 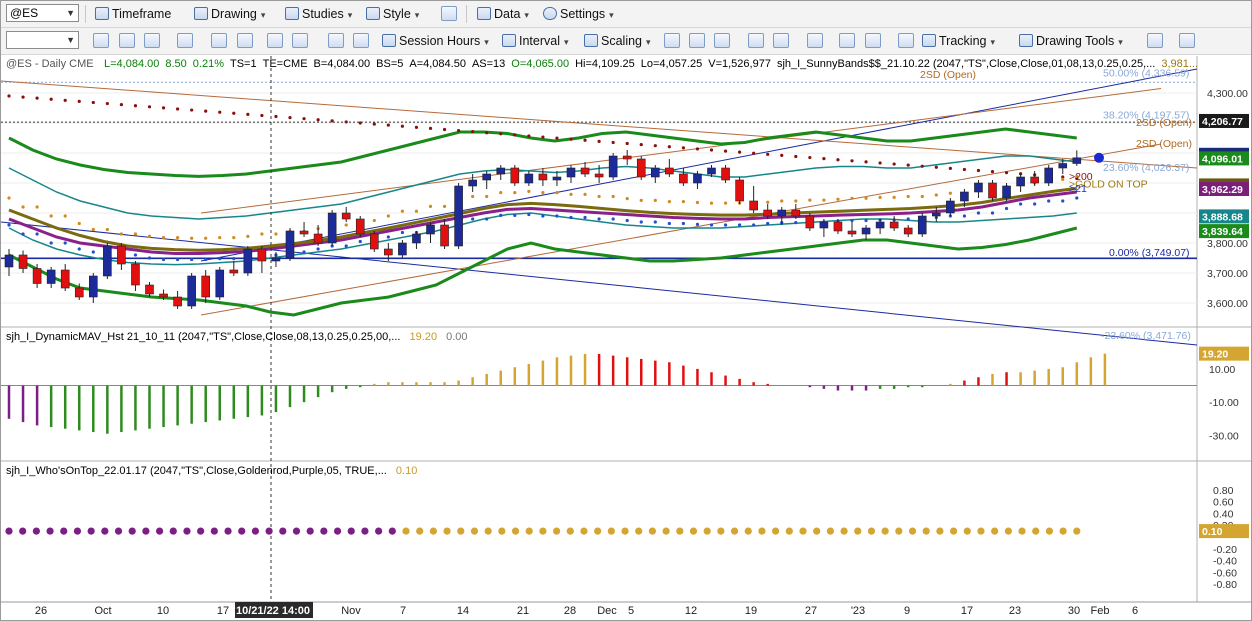 I want to click on refresh-icon, so click(x=127, y=40).